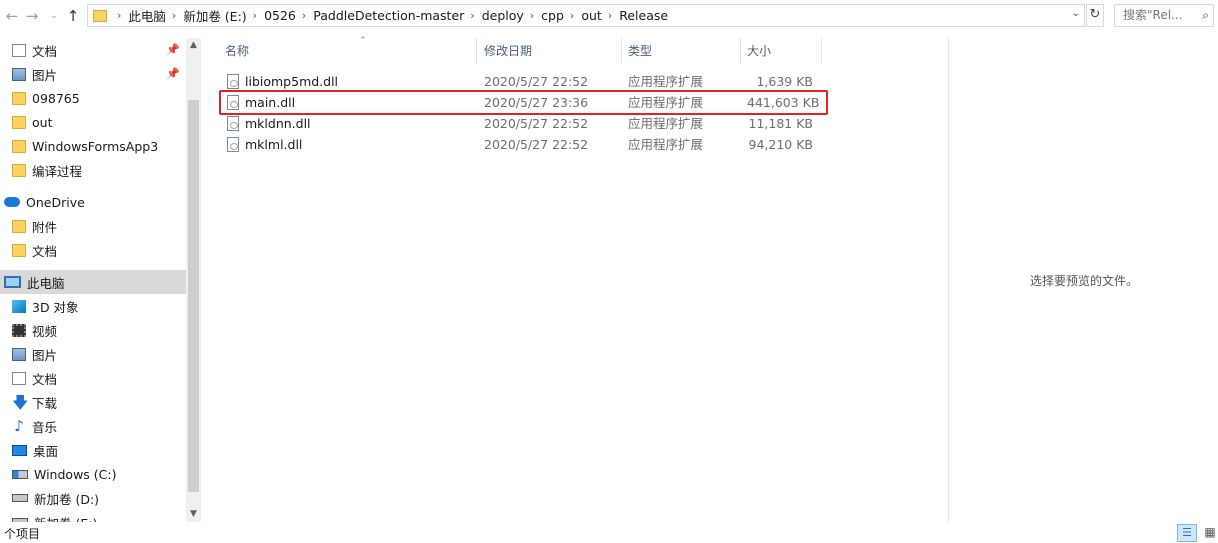 This screenshot has width=1218, height=543. Describe the element at coordinates (503, 15) in the screenshot. I see `breadcrumb-deploy: deploy` at that location.